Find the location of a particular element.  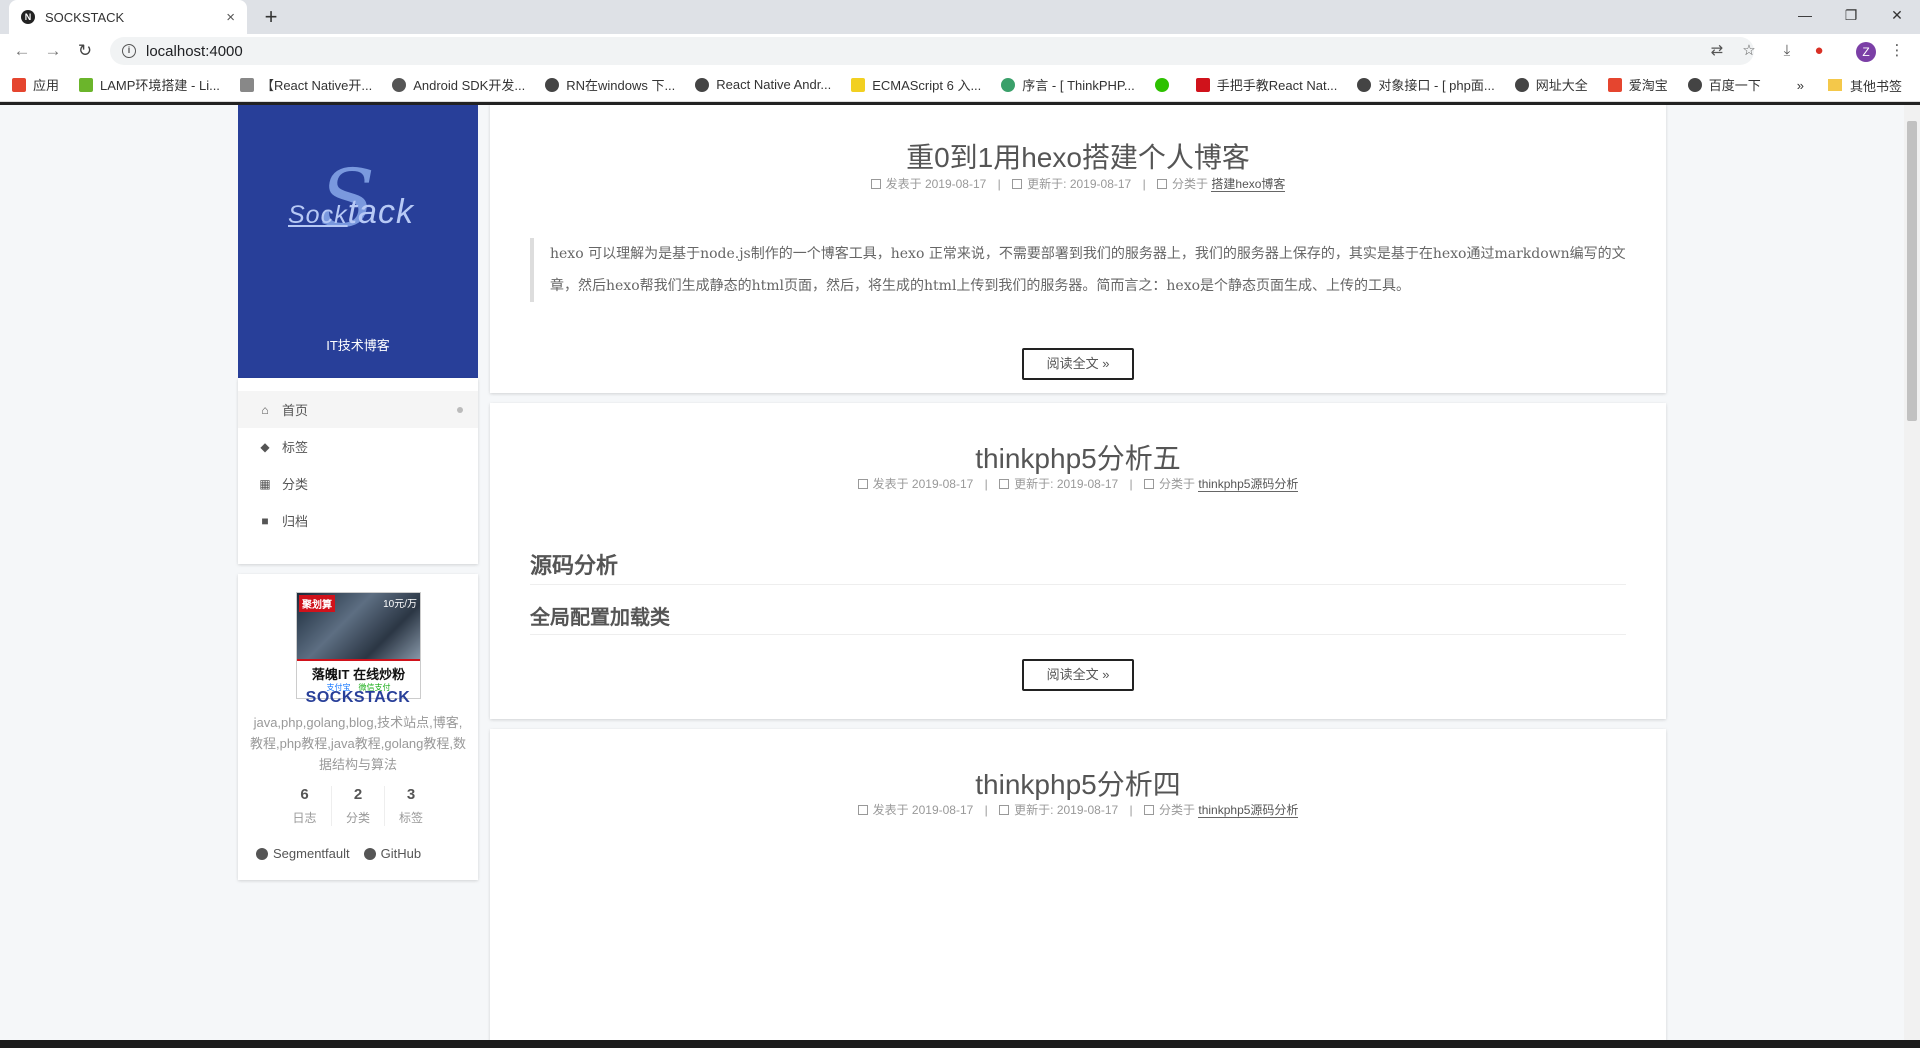

bookmark-item: 应用 is located at coordinates (35, 84).